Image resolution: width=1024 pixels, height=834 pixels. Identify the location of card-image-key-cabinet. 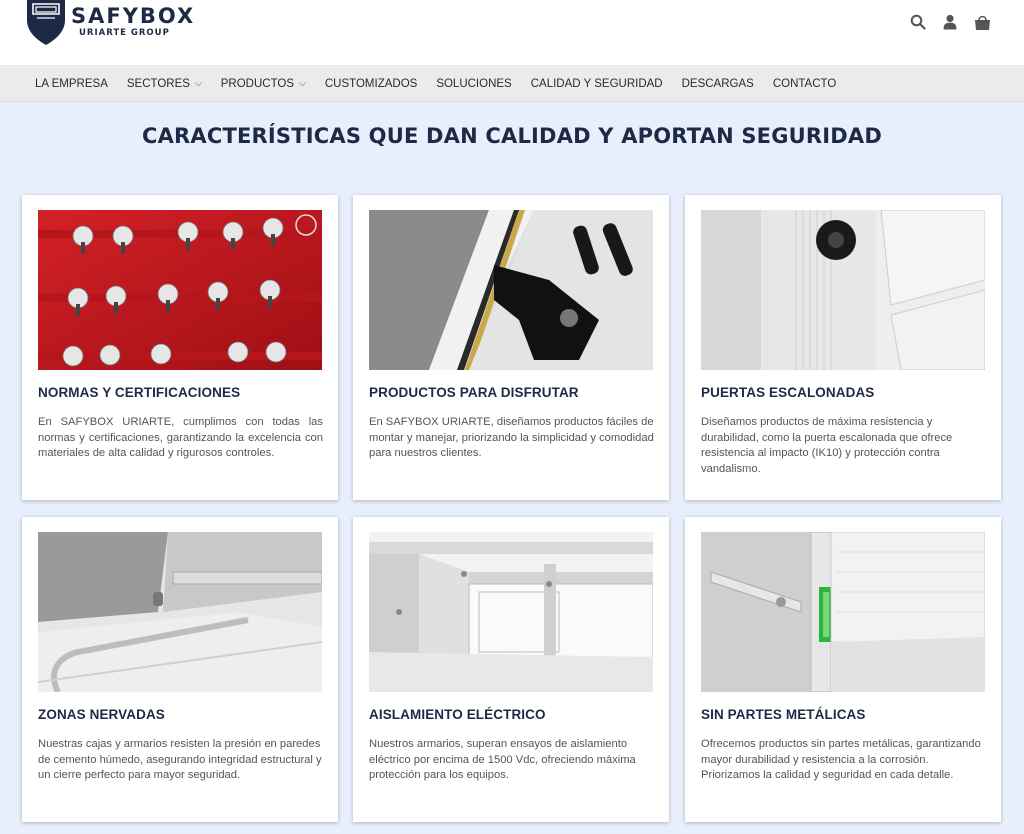
(180, 290).